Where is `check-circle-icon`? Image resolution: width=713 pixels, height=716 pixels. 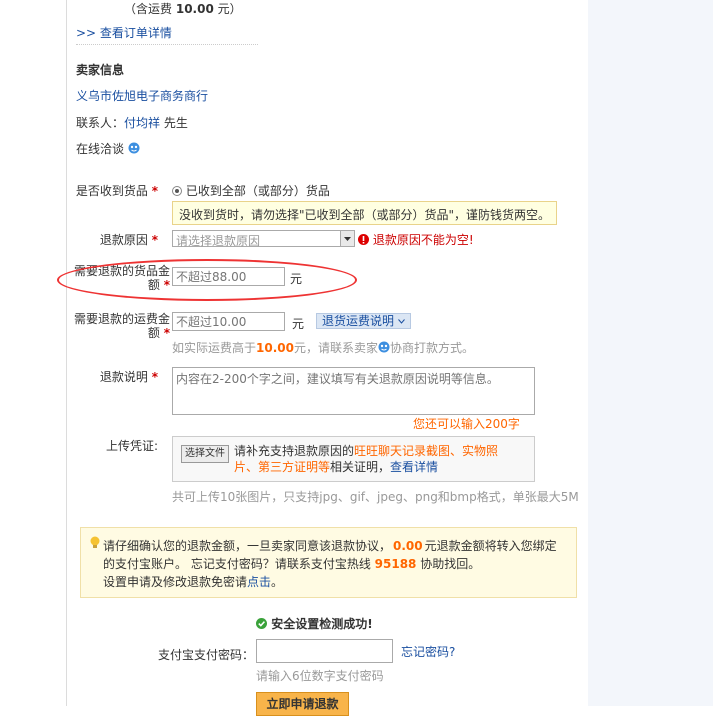 check-circle-icon is located at coordinates (261, 623).